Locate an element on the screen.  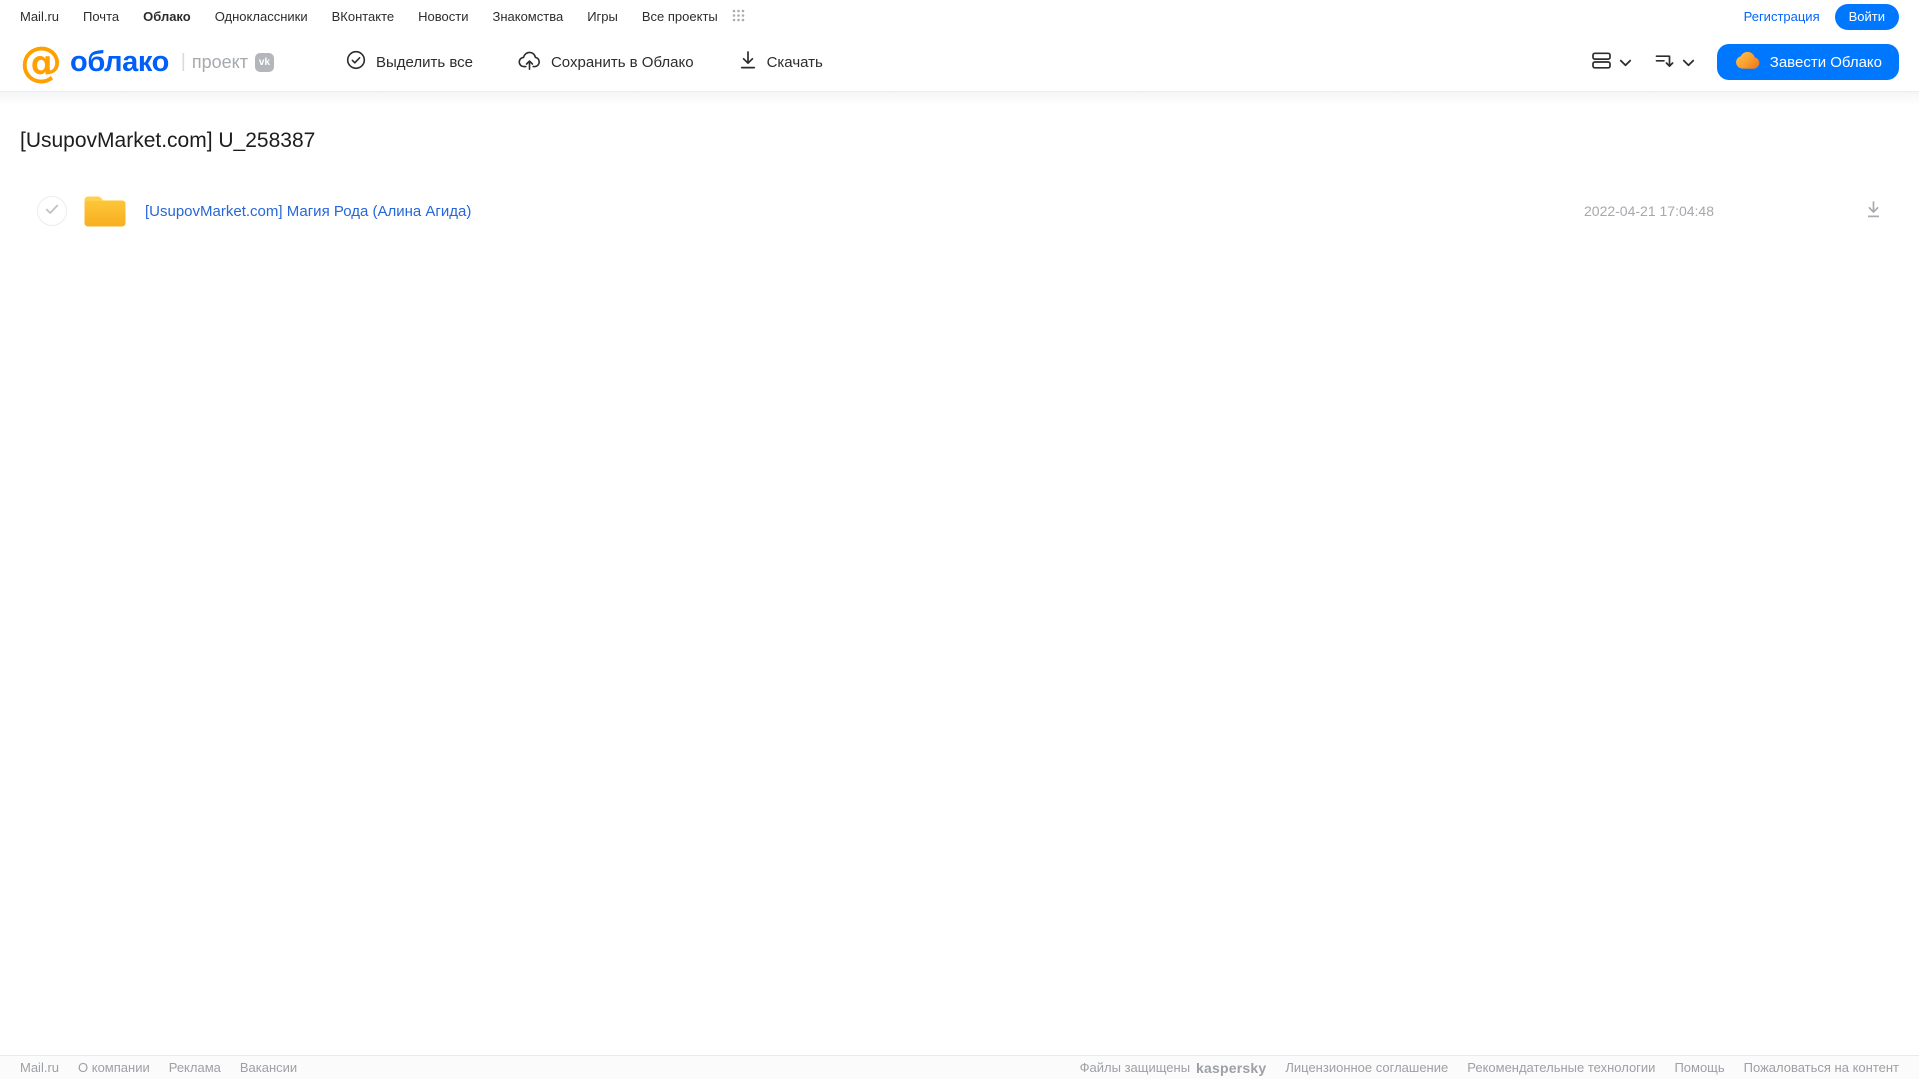
footer-link-jobs: Вакансии is located at coordinates (268, 1067).